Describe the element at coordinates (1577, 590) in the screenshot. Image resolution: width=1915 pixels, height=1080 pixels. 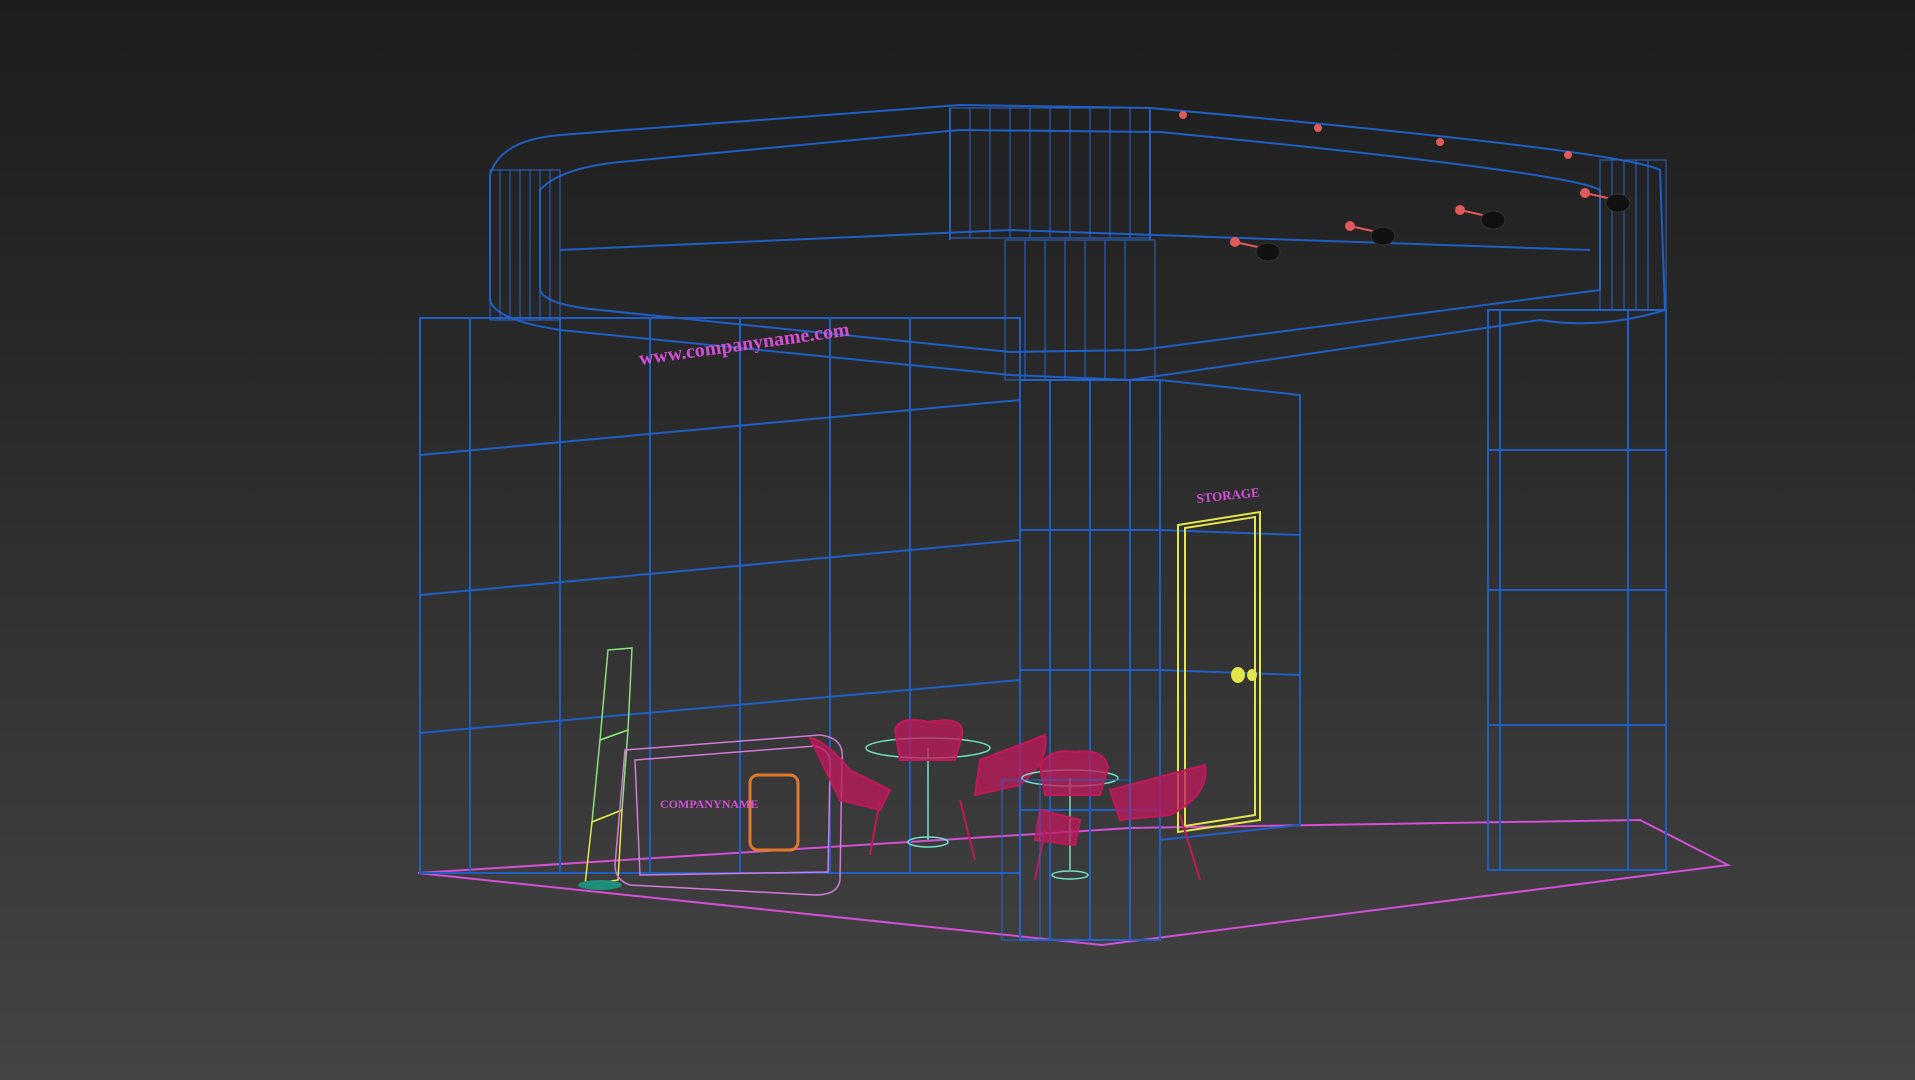
I see `right-tower-frame` at that location.